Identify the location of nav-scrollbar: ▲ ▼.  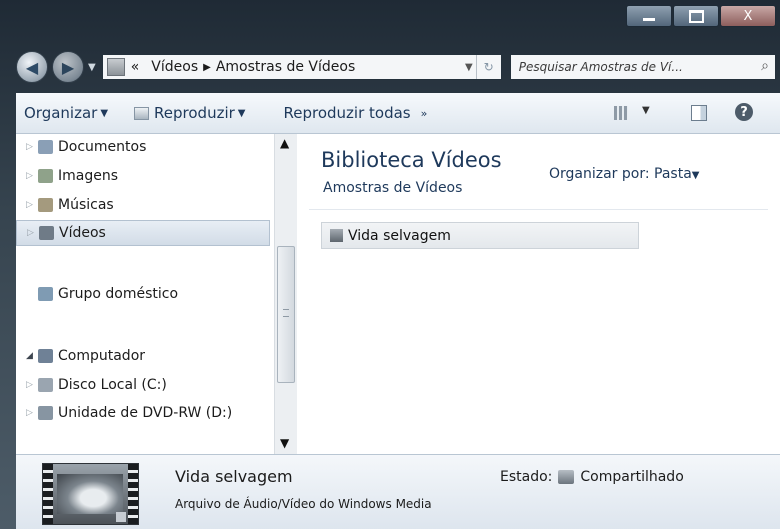
(285, 294).